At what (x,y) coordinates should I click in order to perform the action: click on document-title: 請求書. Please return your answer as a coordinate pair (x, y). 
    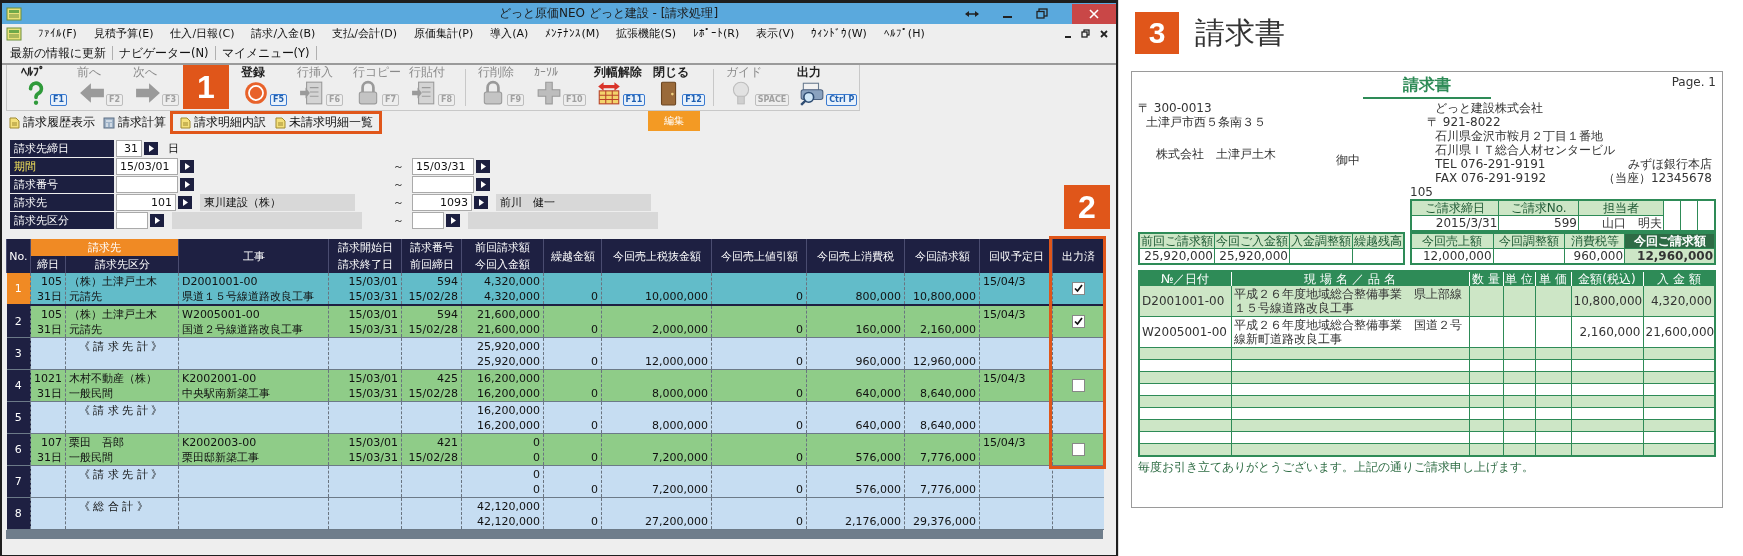
    Looking at the image, I should click on (1427, 87).